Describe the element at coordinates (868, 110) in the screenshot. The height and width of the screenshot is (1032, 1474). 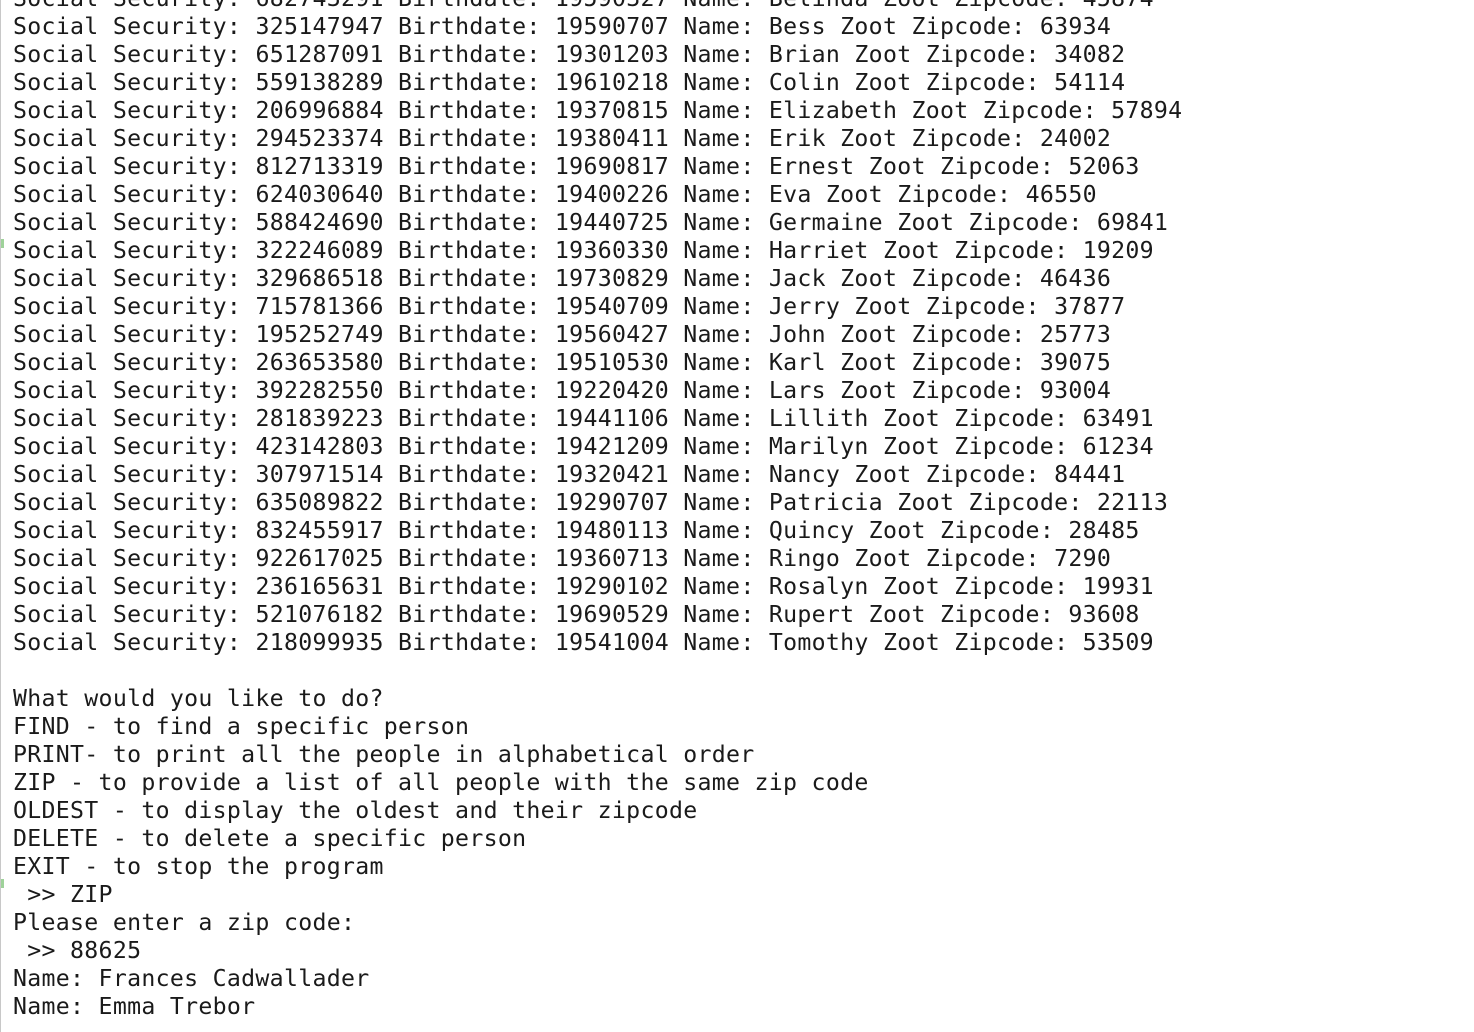
I see `name-value: Elizabeth Zoot` at that location.